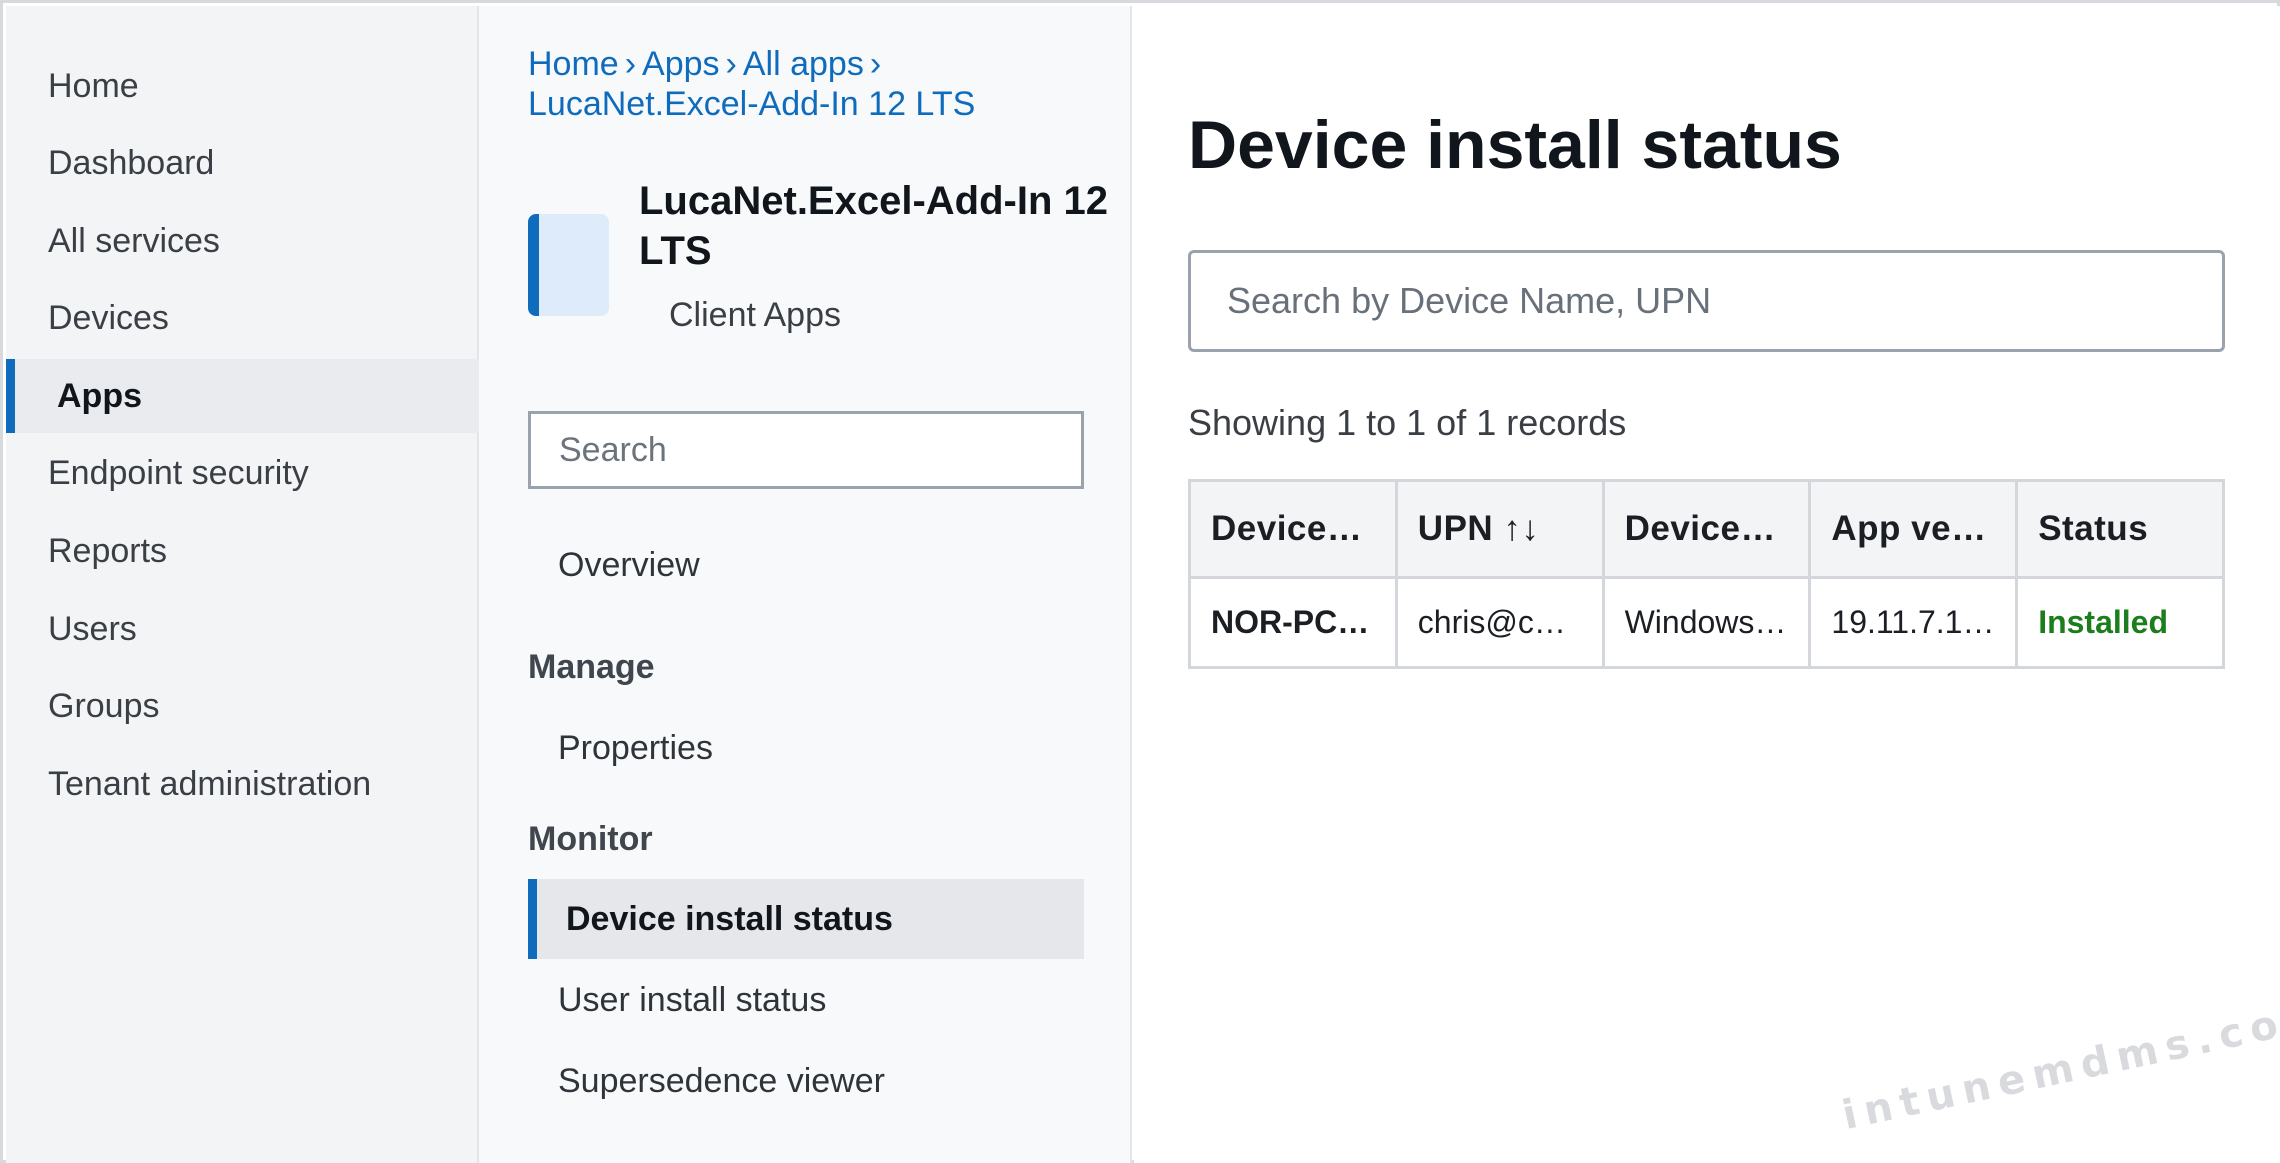 Image resolution: width=2280 pixels, height=1163 pixels. I want to click on menu-item-device-install-status: Device install status, so click(806, 919).